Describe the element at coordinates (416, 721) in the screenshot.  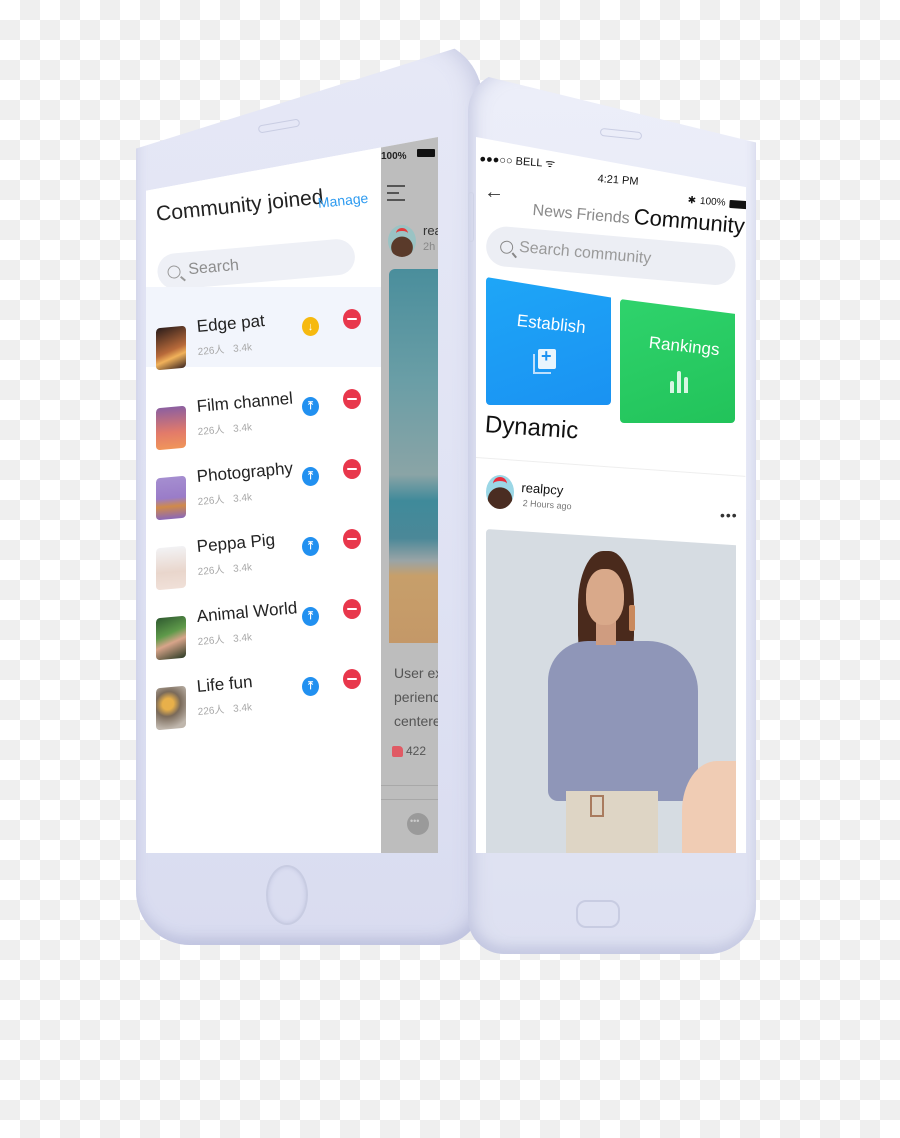
I see `caption-line: centered` at that location.